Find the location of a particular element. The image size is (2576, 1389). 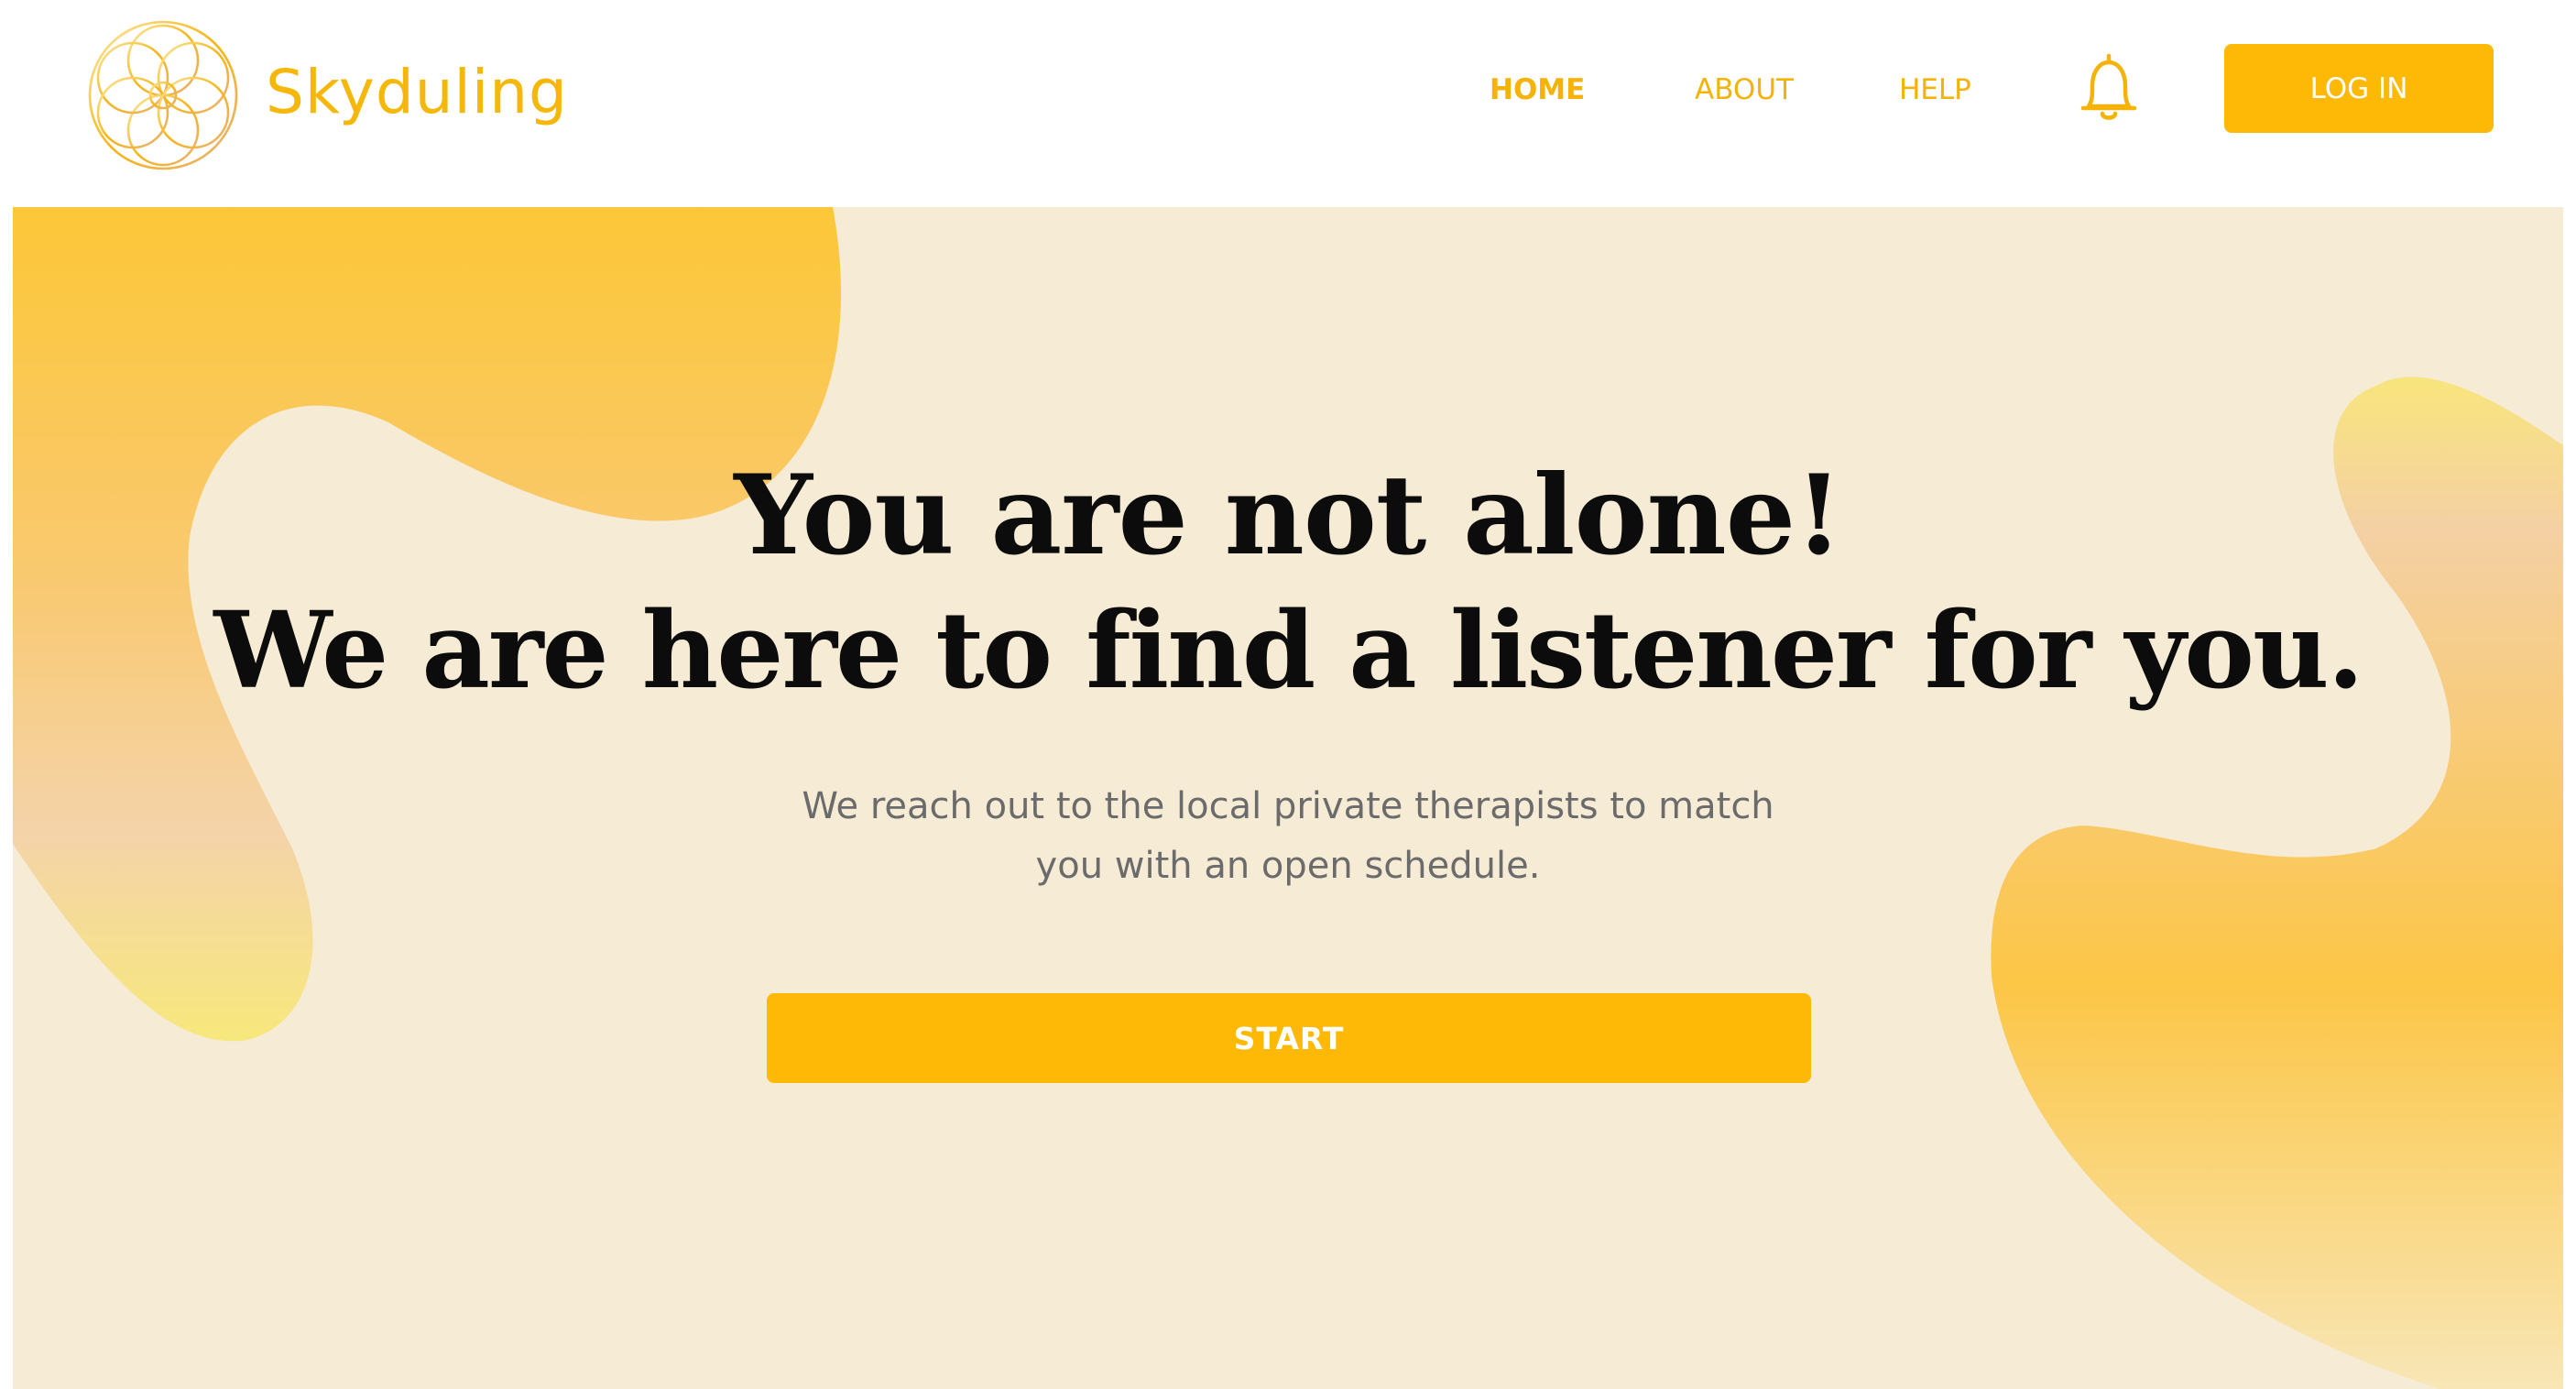

hero-headline-line1: You are not alone! is located at coordinates (1289, 515).